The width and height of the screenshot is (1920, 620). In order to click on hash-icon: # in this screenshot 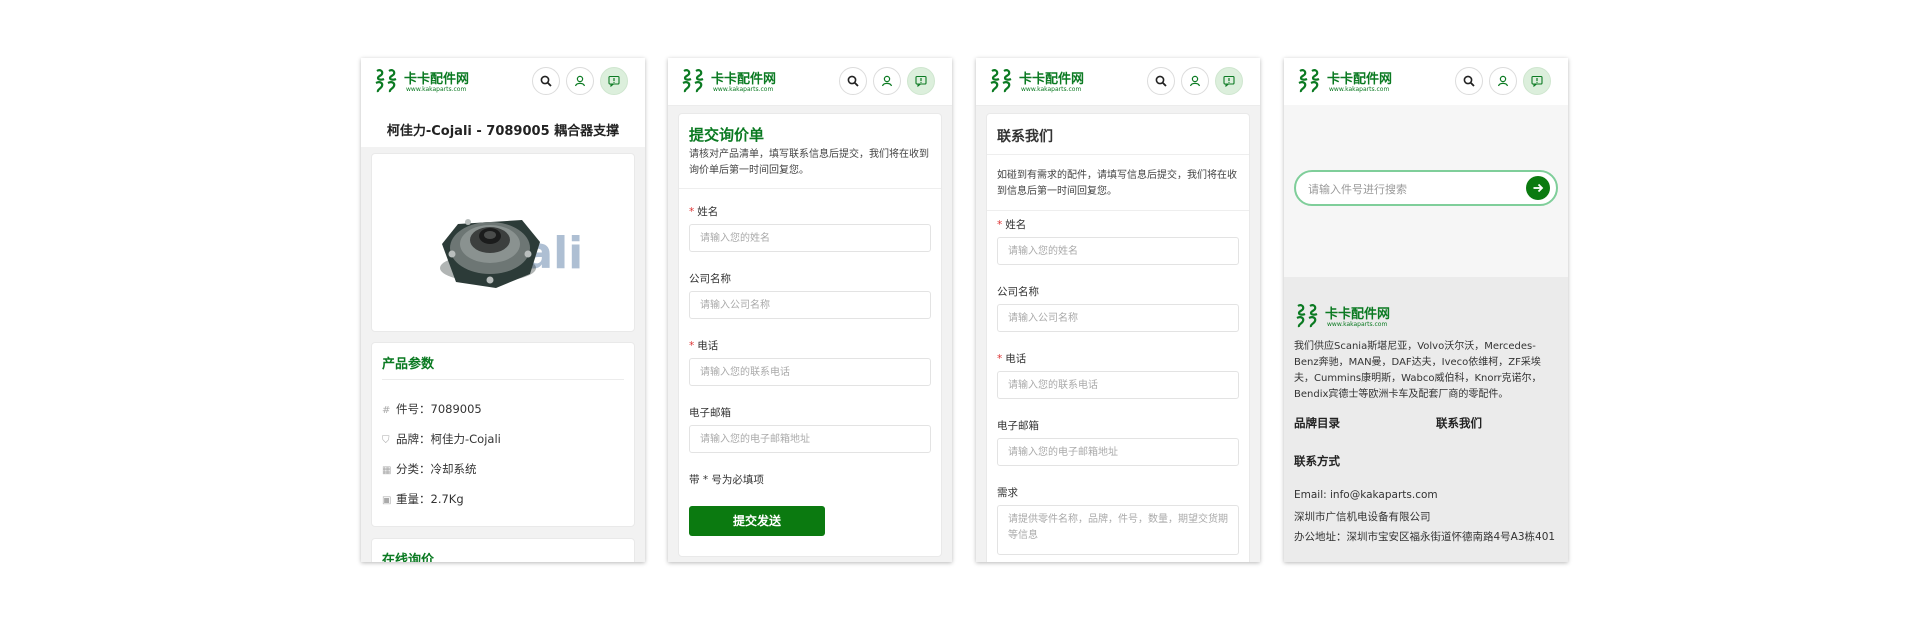, I will do `click(386, 410)`.